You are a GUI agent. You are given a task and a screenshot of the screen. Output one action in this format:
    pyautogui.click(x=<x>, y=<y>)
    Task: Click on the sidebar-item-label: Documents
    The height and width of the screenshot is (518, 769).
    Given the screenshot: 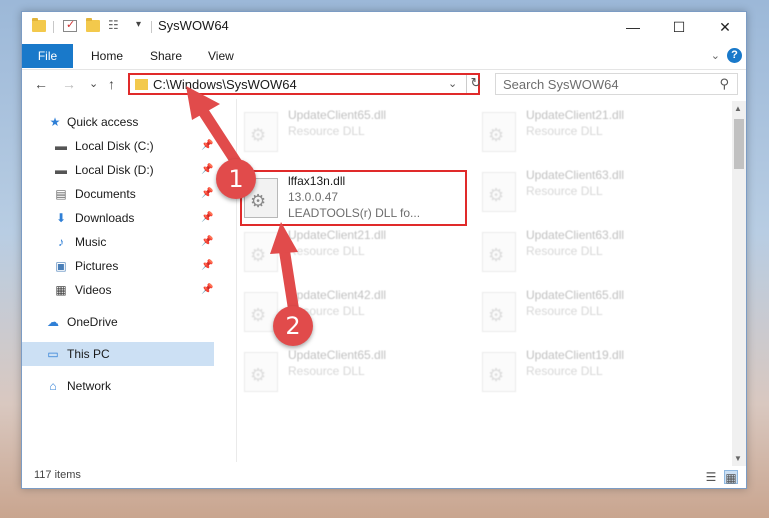 What is the action you would take?
    pyautogui.click(x=105, y=194)
    